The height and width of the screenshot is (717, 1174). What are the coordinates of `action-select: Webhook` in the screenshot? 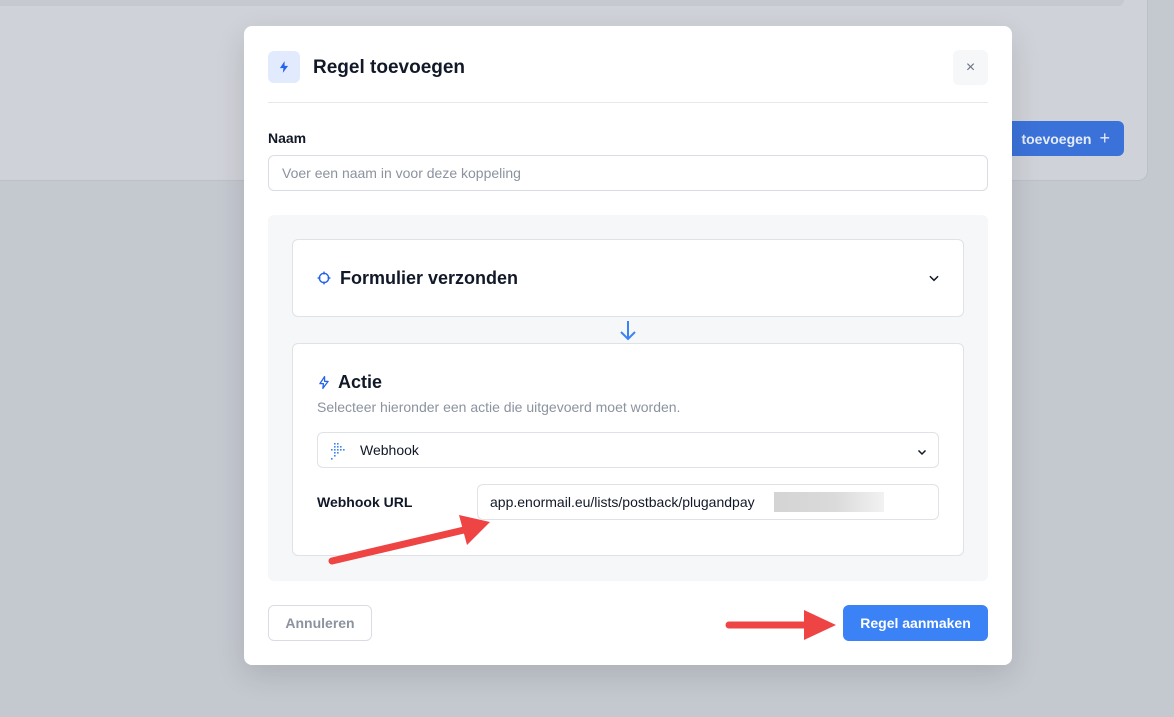 It's located at (628, 450).